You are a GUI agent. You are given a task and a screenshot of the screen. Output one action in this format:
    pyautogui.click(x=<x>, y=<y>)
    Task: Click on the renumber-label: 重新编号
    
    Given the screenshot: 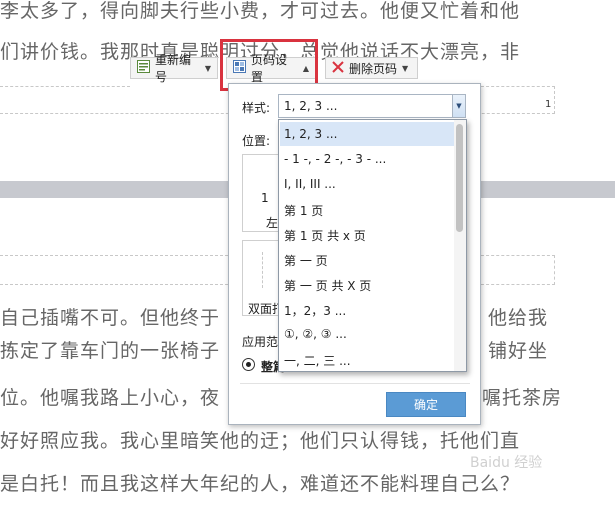 What is the action you would take?
    pyautogui.click(x=173, y=68)
    